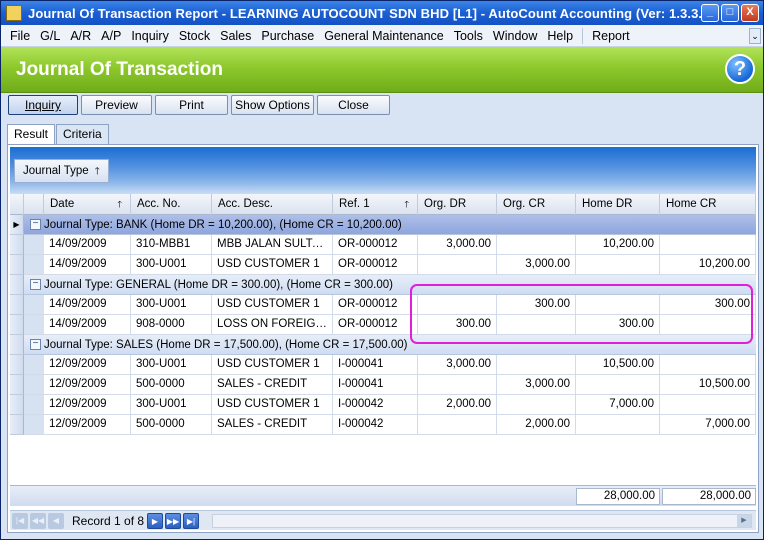 This screenshot has width=764, height=540. I want to click on tab-result: Result, so click(31, 134).